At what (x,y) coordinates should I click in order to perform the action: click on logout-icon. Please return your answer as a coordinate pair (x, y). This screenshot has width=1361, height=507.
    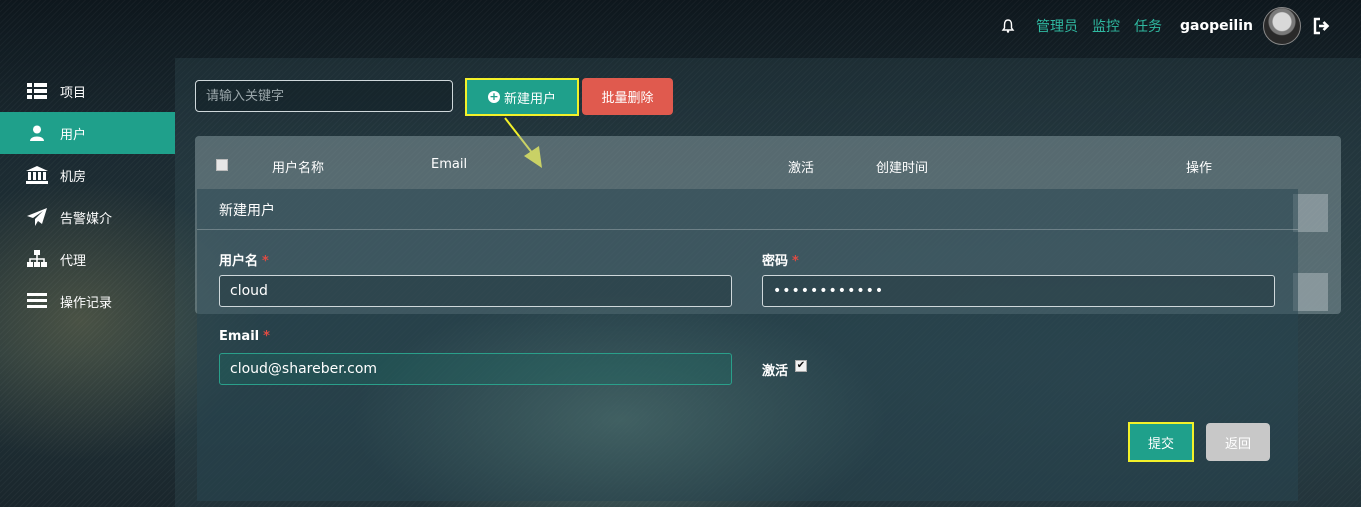
    Looking at the image, I should click on (1321, 26).